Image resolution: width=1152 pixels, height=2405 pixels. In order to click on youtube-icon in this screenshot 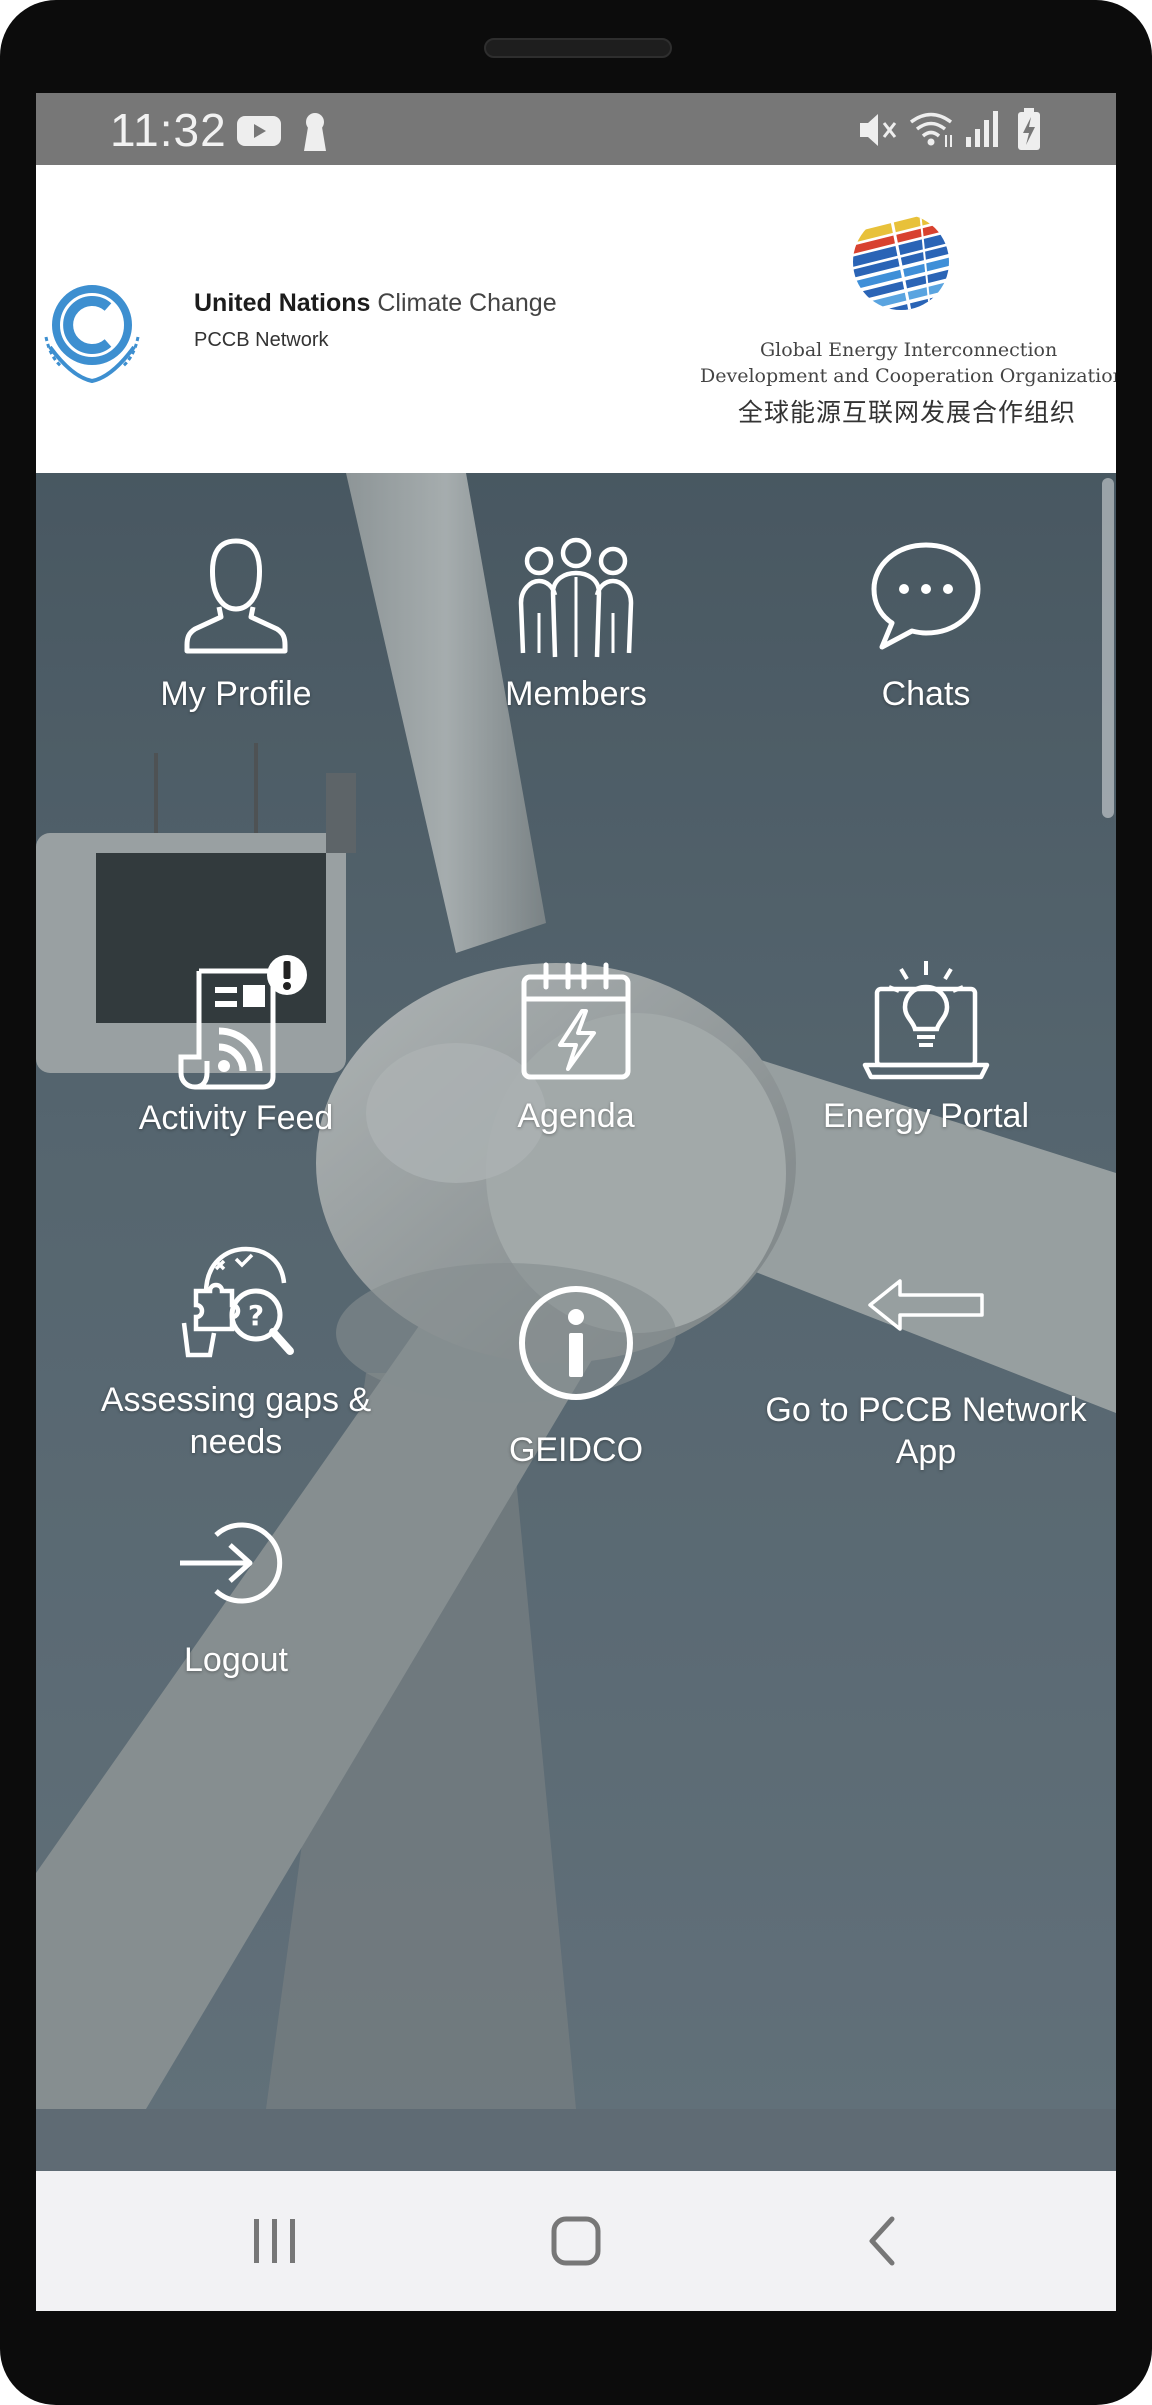, I will do `click(259, 131)`.